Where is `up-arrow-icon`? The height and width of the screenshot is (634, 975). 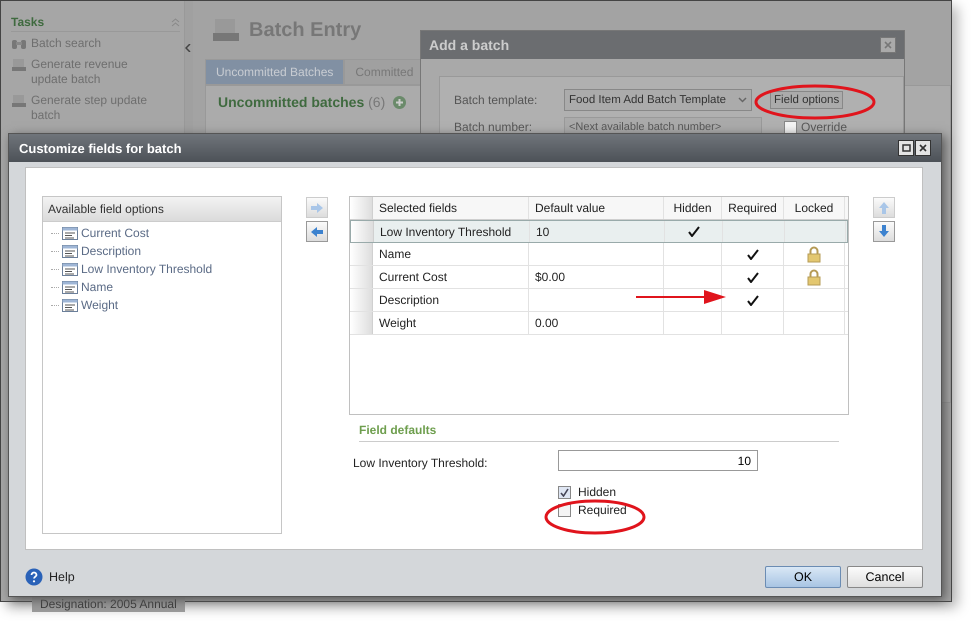
up-arrow-icon is located at coordinates (884, 207).